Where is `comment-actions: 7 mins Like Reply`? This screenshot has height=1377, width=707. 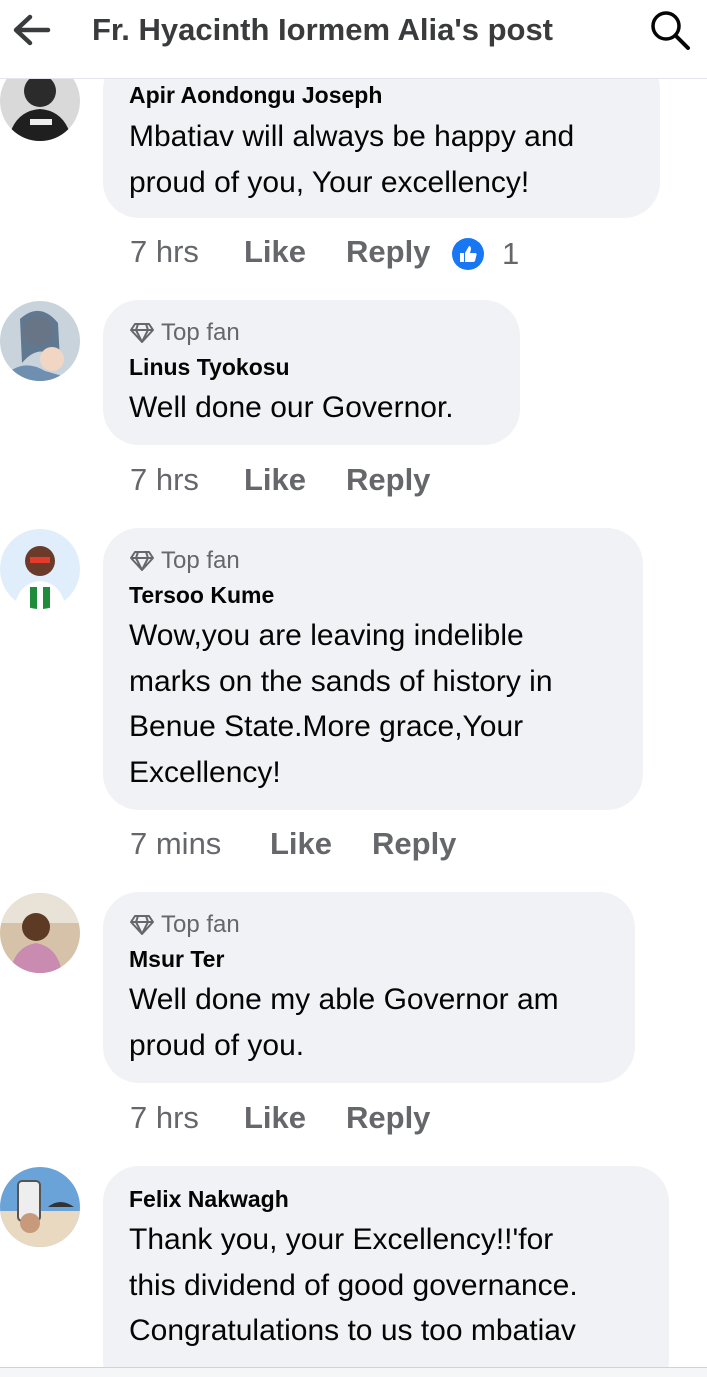
comment-actions: 7 mins Like Reply is located at coordinates (300, 846).